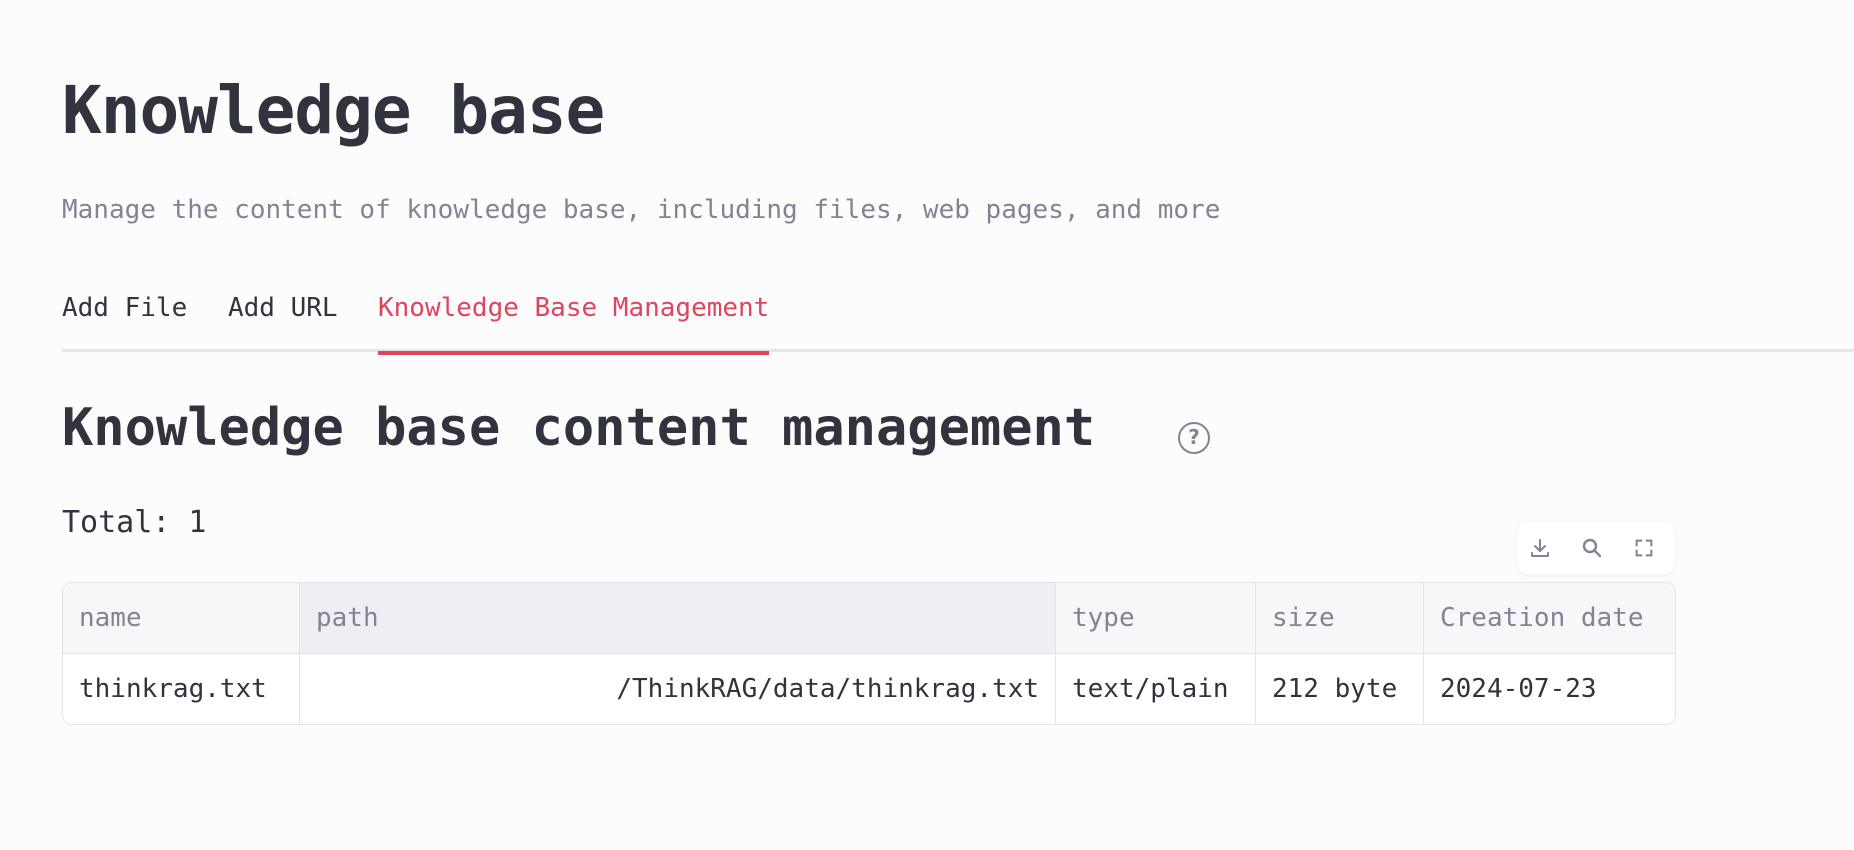 This screenshot has height=850, width=1854. What do you see at coordinates (283, 321) in the screenshot?
I see `tab-add-url: Add URL` at bounding box center [283, 321].